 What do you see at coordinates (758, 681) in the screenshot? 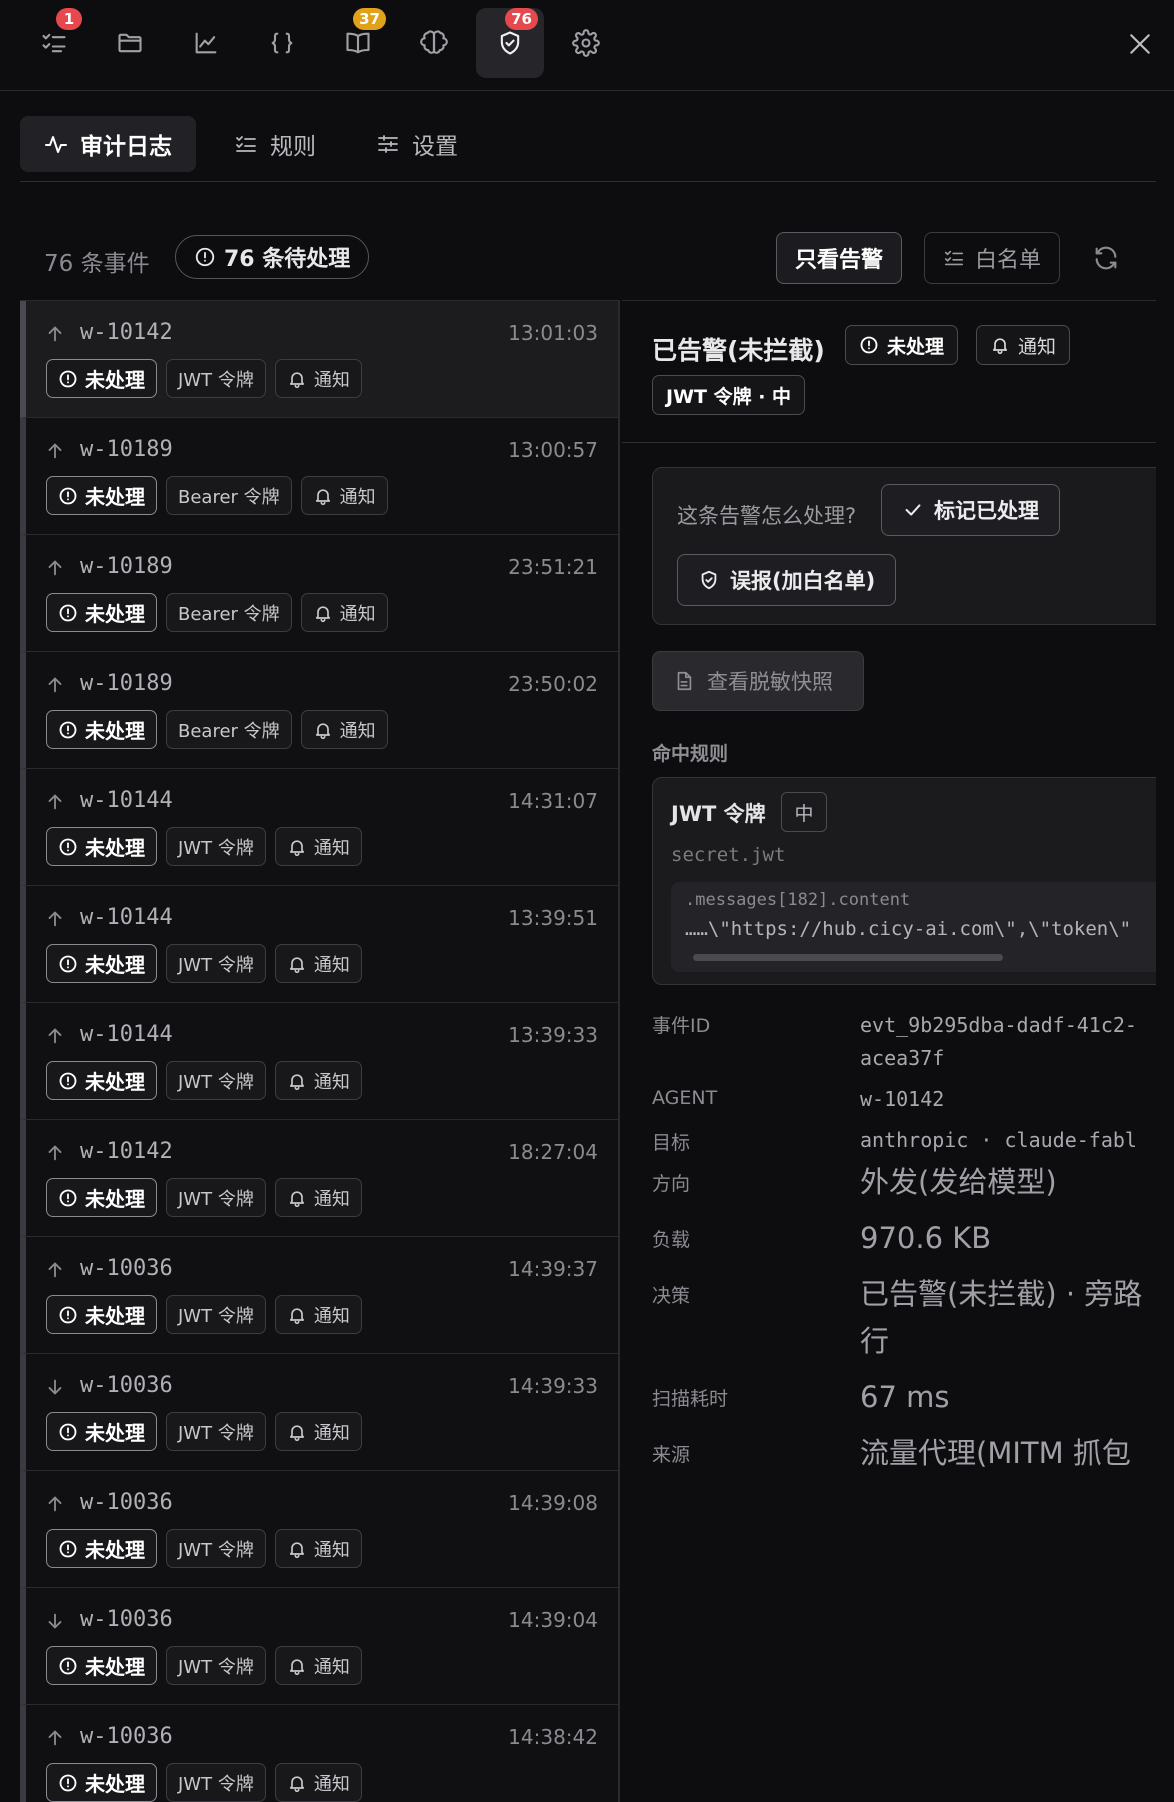
I see `view-snapshot-button: 查看脱敏快照` at bounding box center [758, 681].